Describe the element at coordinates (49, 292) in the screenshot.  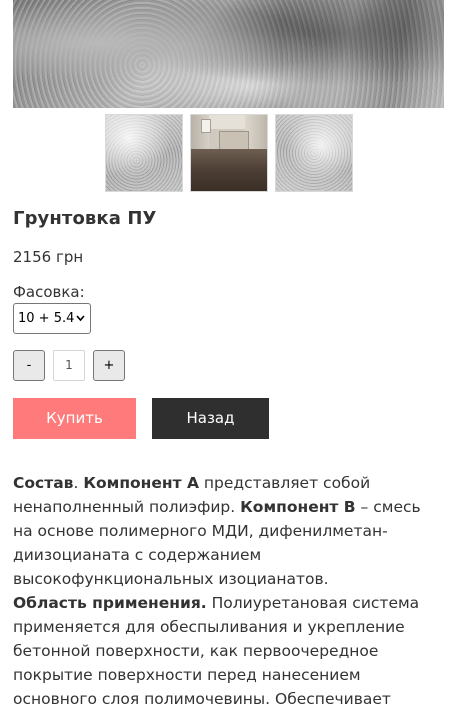
I see `packaging-label: Фасовка:` at that location.